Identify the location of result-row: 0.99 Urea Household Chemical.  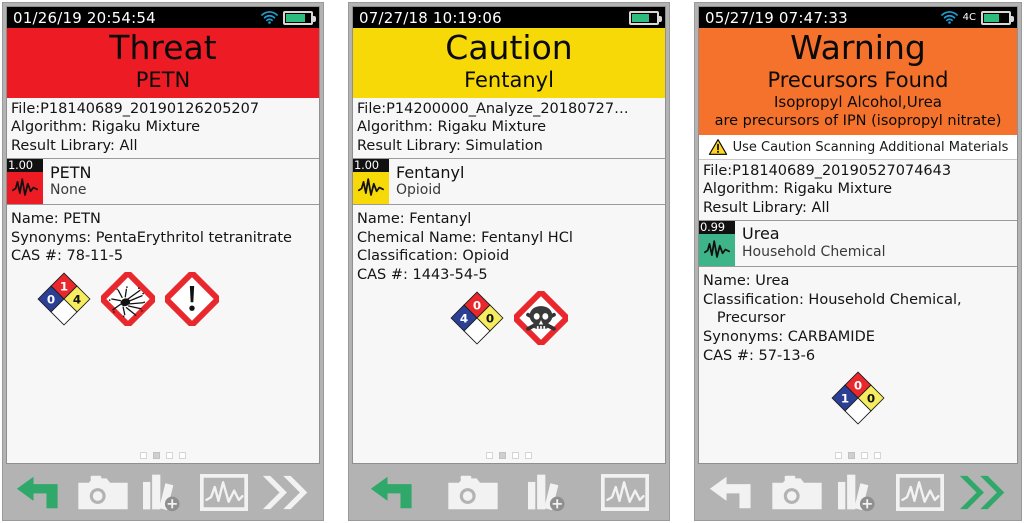
(858, 243).